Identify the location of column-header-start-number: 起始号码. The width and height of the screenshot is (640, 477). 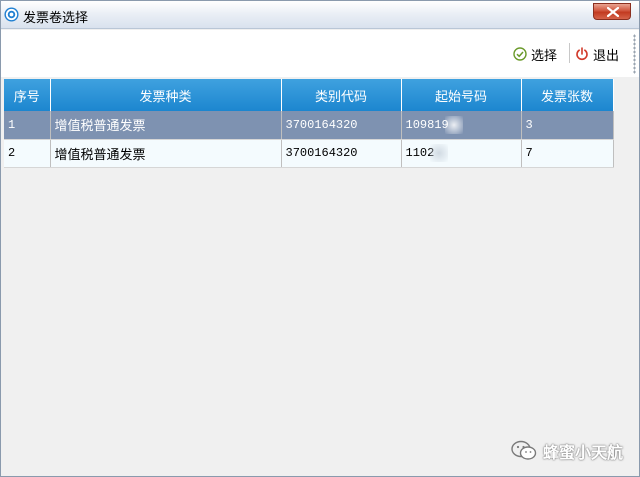
(461, 95).